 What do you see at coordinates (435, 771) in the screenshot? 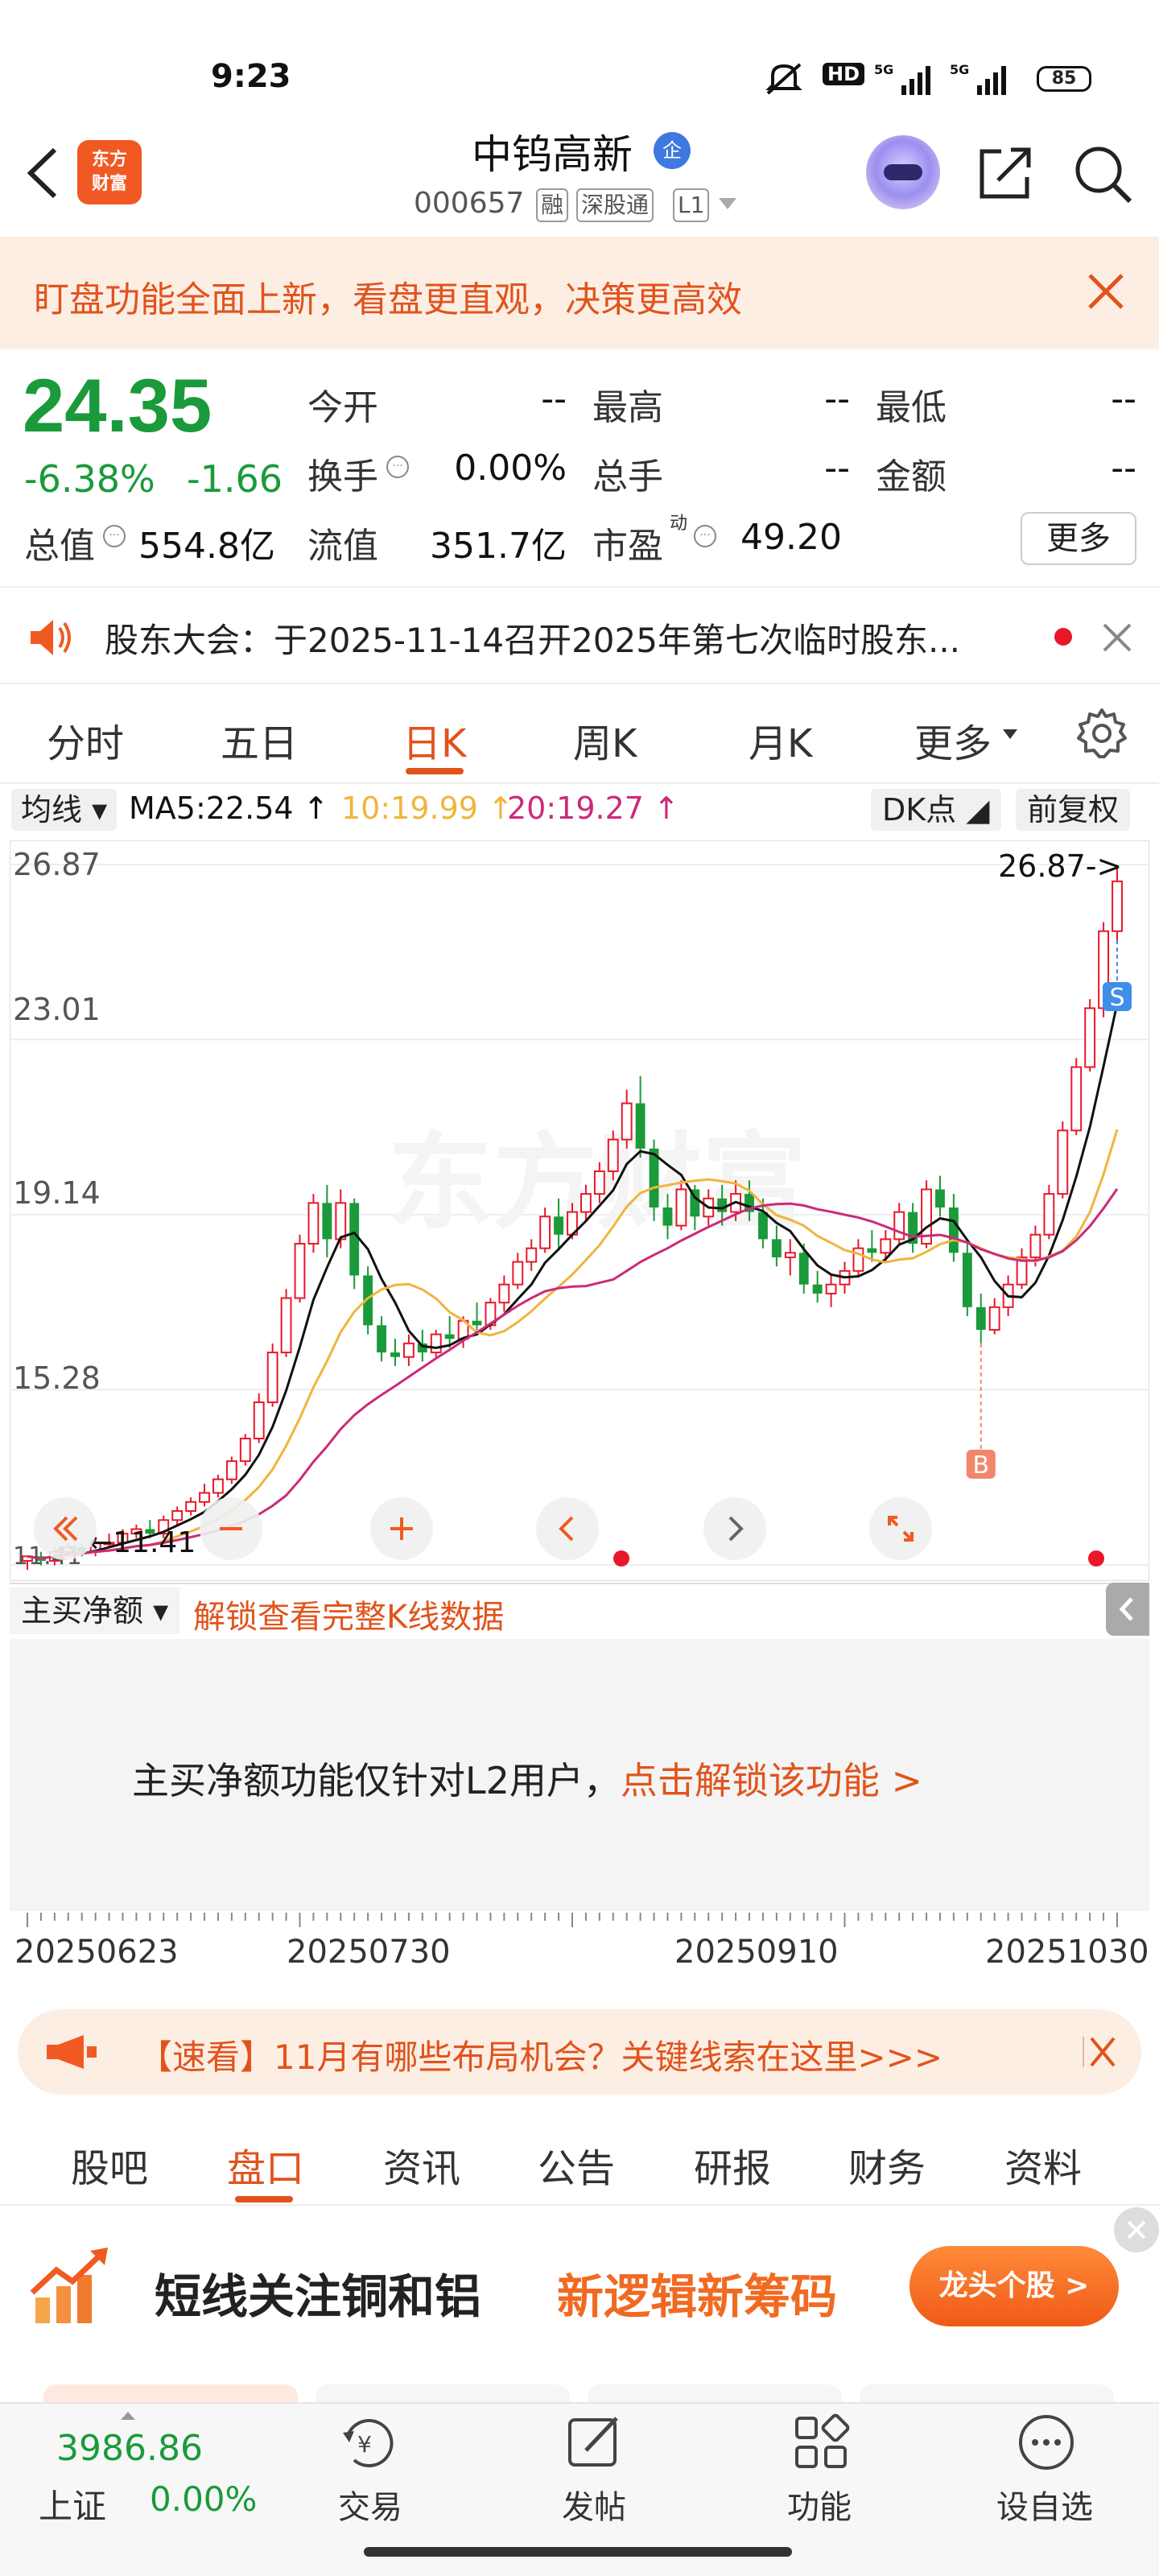
I see `active-tab-indicator` at bounding box center [435, 771].